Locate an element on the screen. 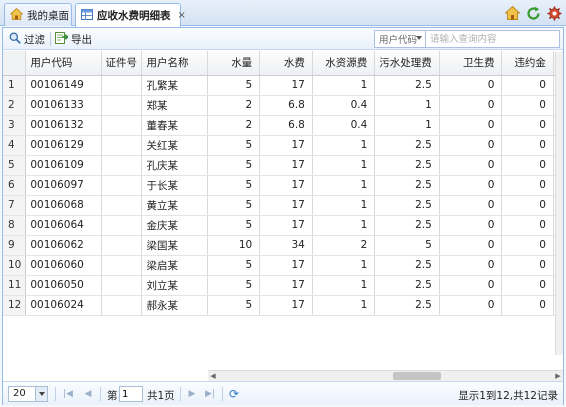  column-header-water-resource-fee: 水资源费 is located at coordinates (344, 63).